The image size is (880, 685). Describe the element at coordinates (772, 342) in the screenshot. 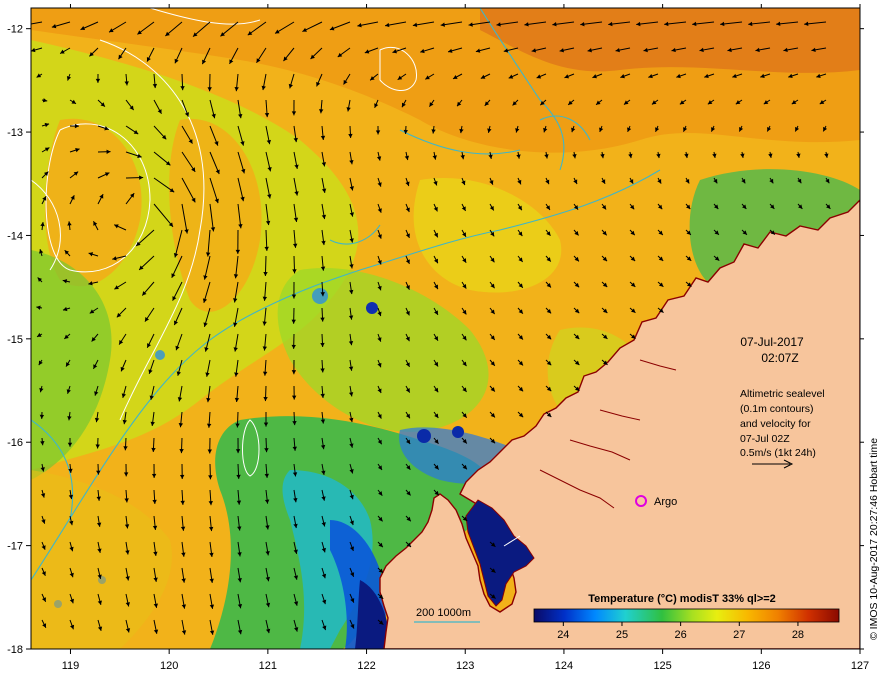

I see `map-date: 07-Jul-2017` at that location.